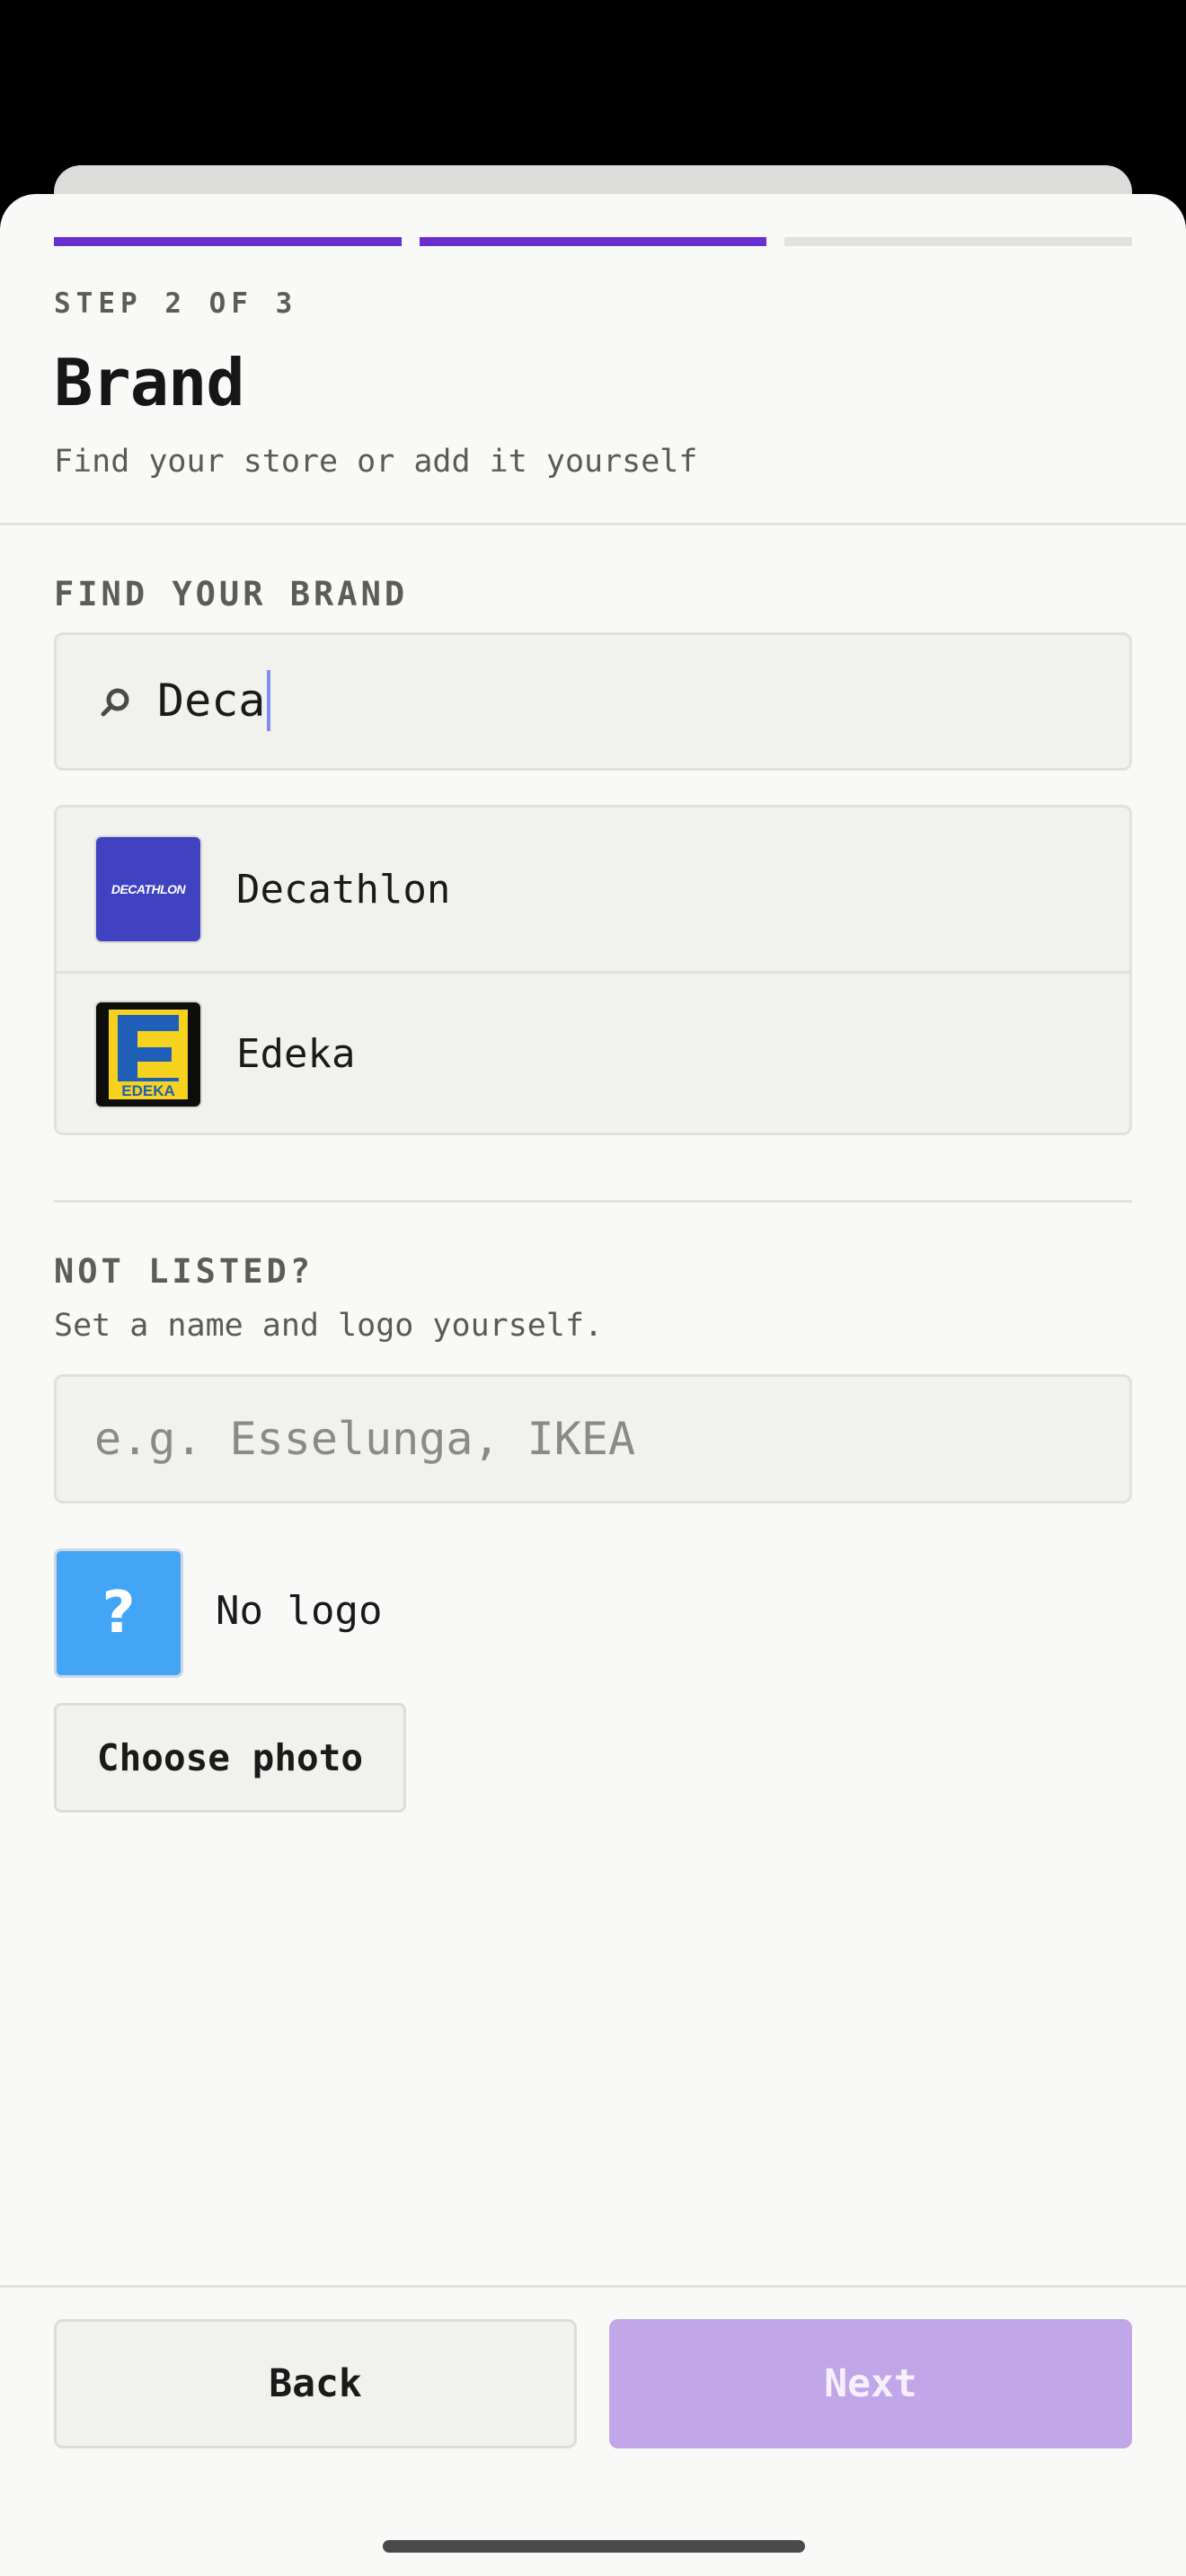 This screenshot has height=2576, width=1186. I want to click on home-indicator, so click(594, 2546).